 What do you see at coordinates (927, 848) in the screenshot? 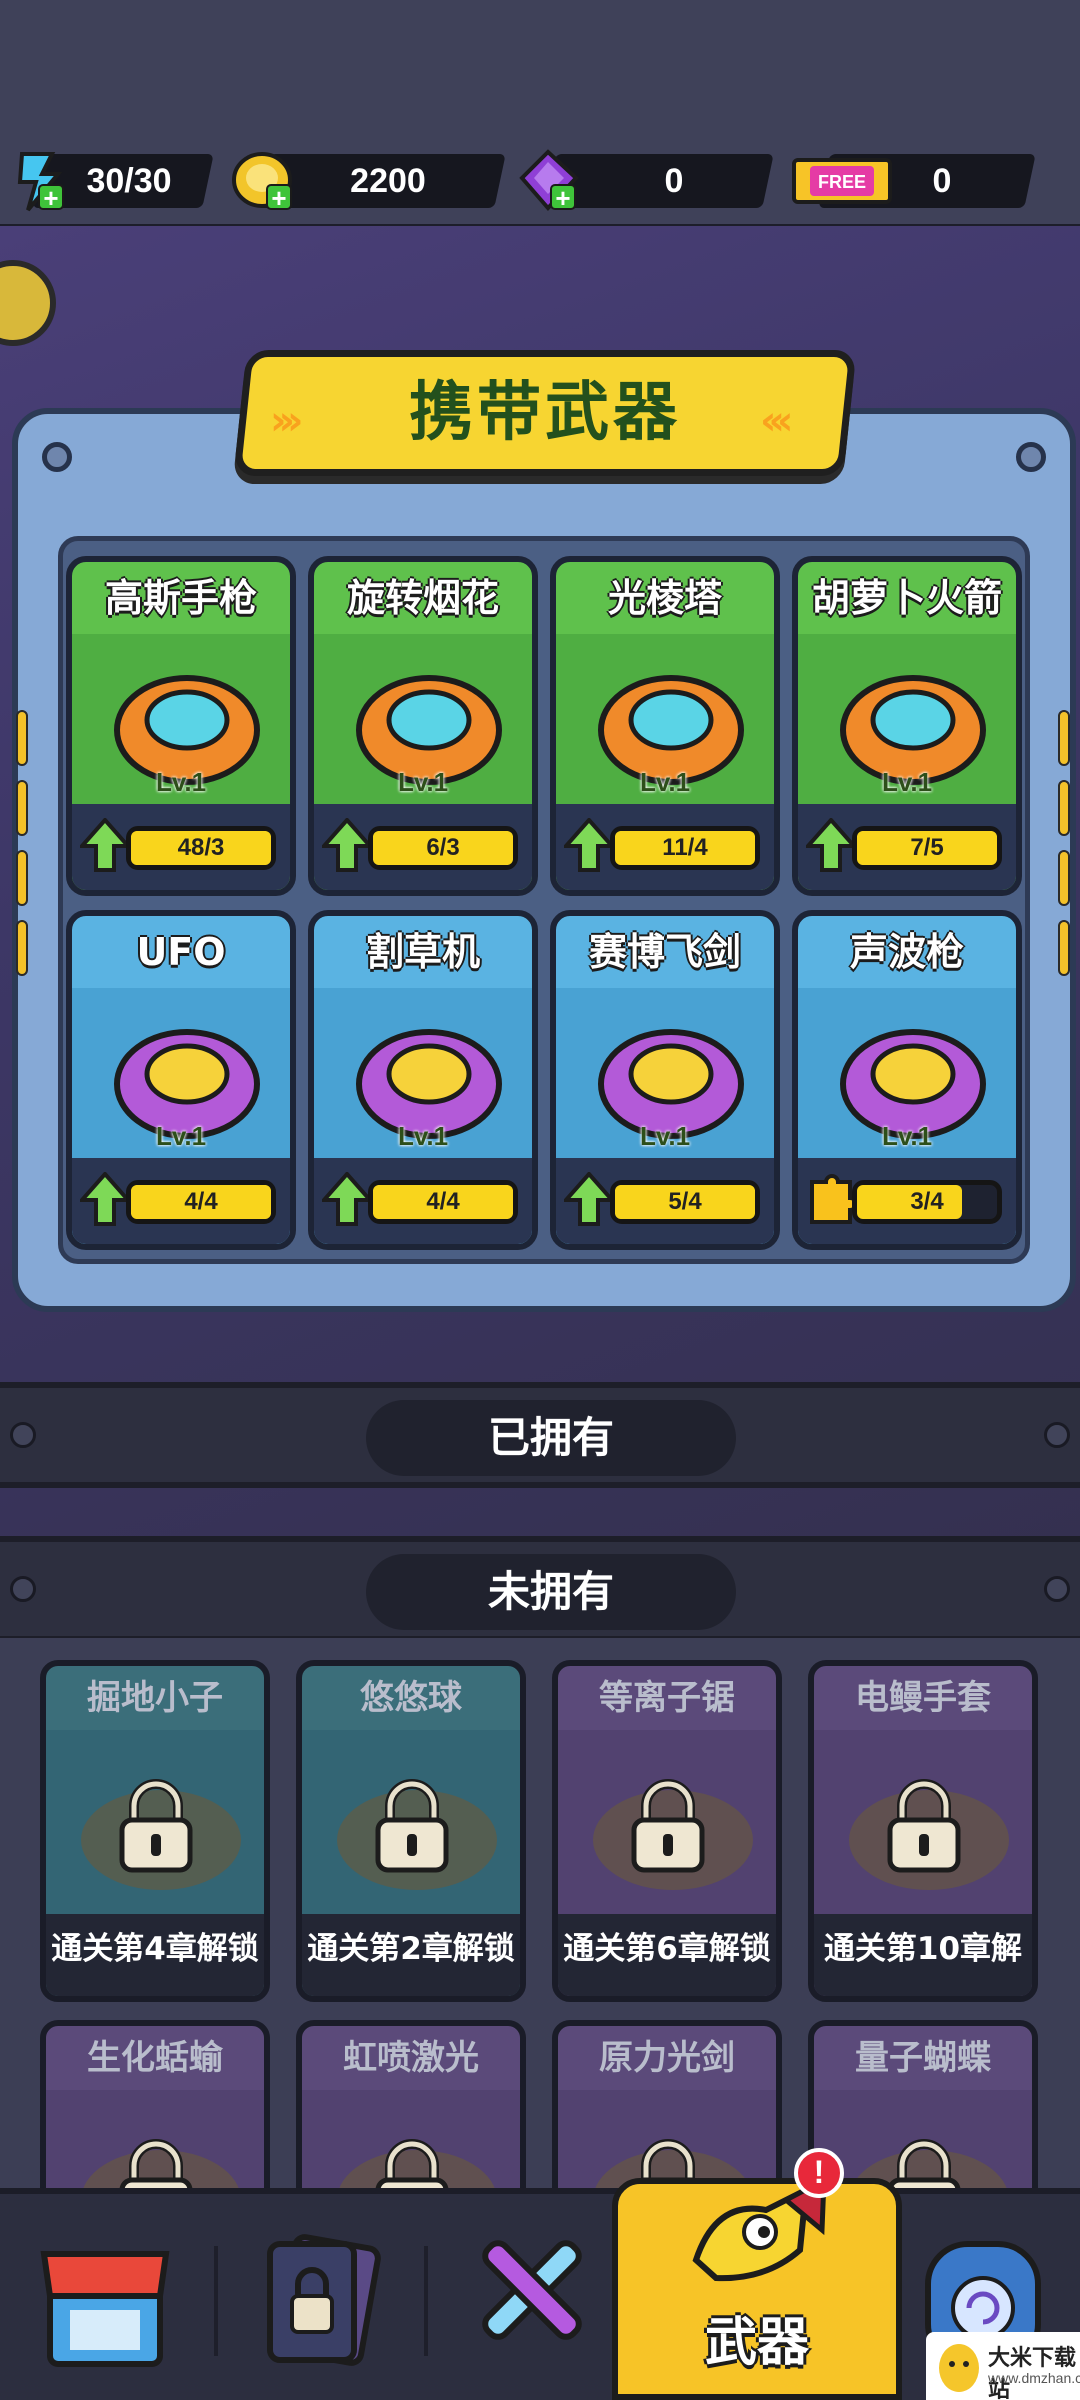
I see `progress-bar: 7/5` at bounding box center [927, 848].